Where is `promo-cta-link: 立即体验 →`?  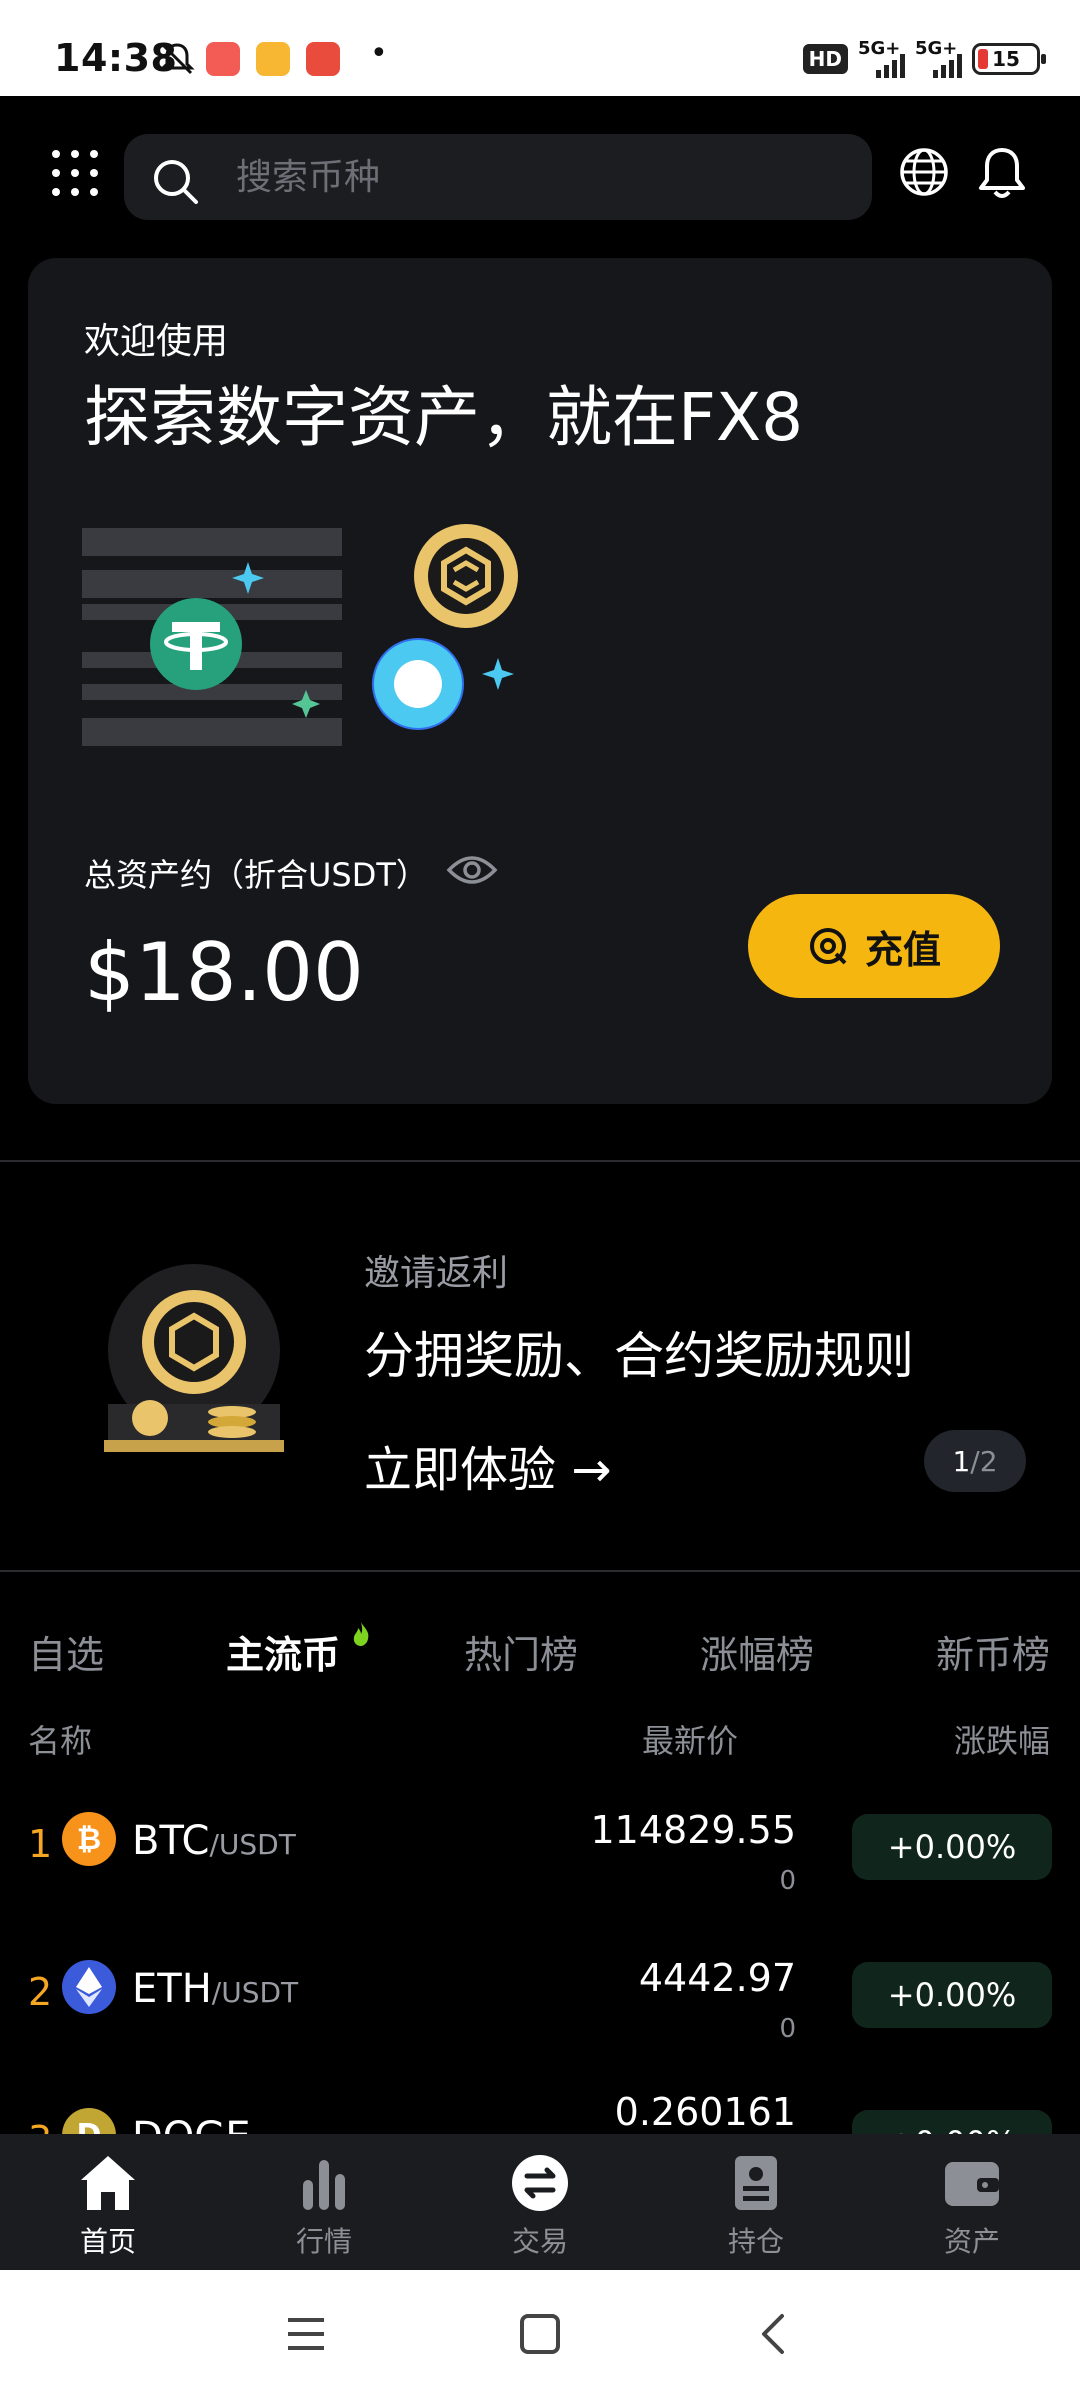
promo-cta-link: 立即体验 → is located at coordinates (487, 1465).